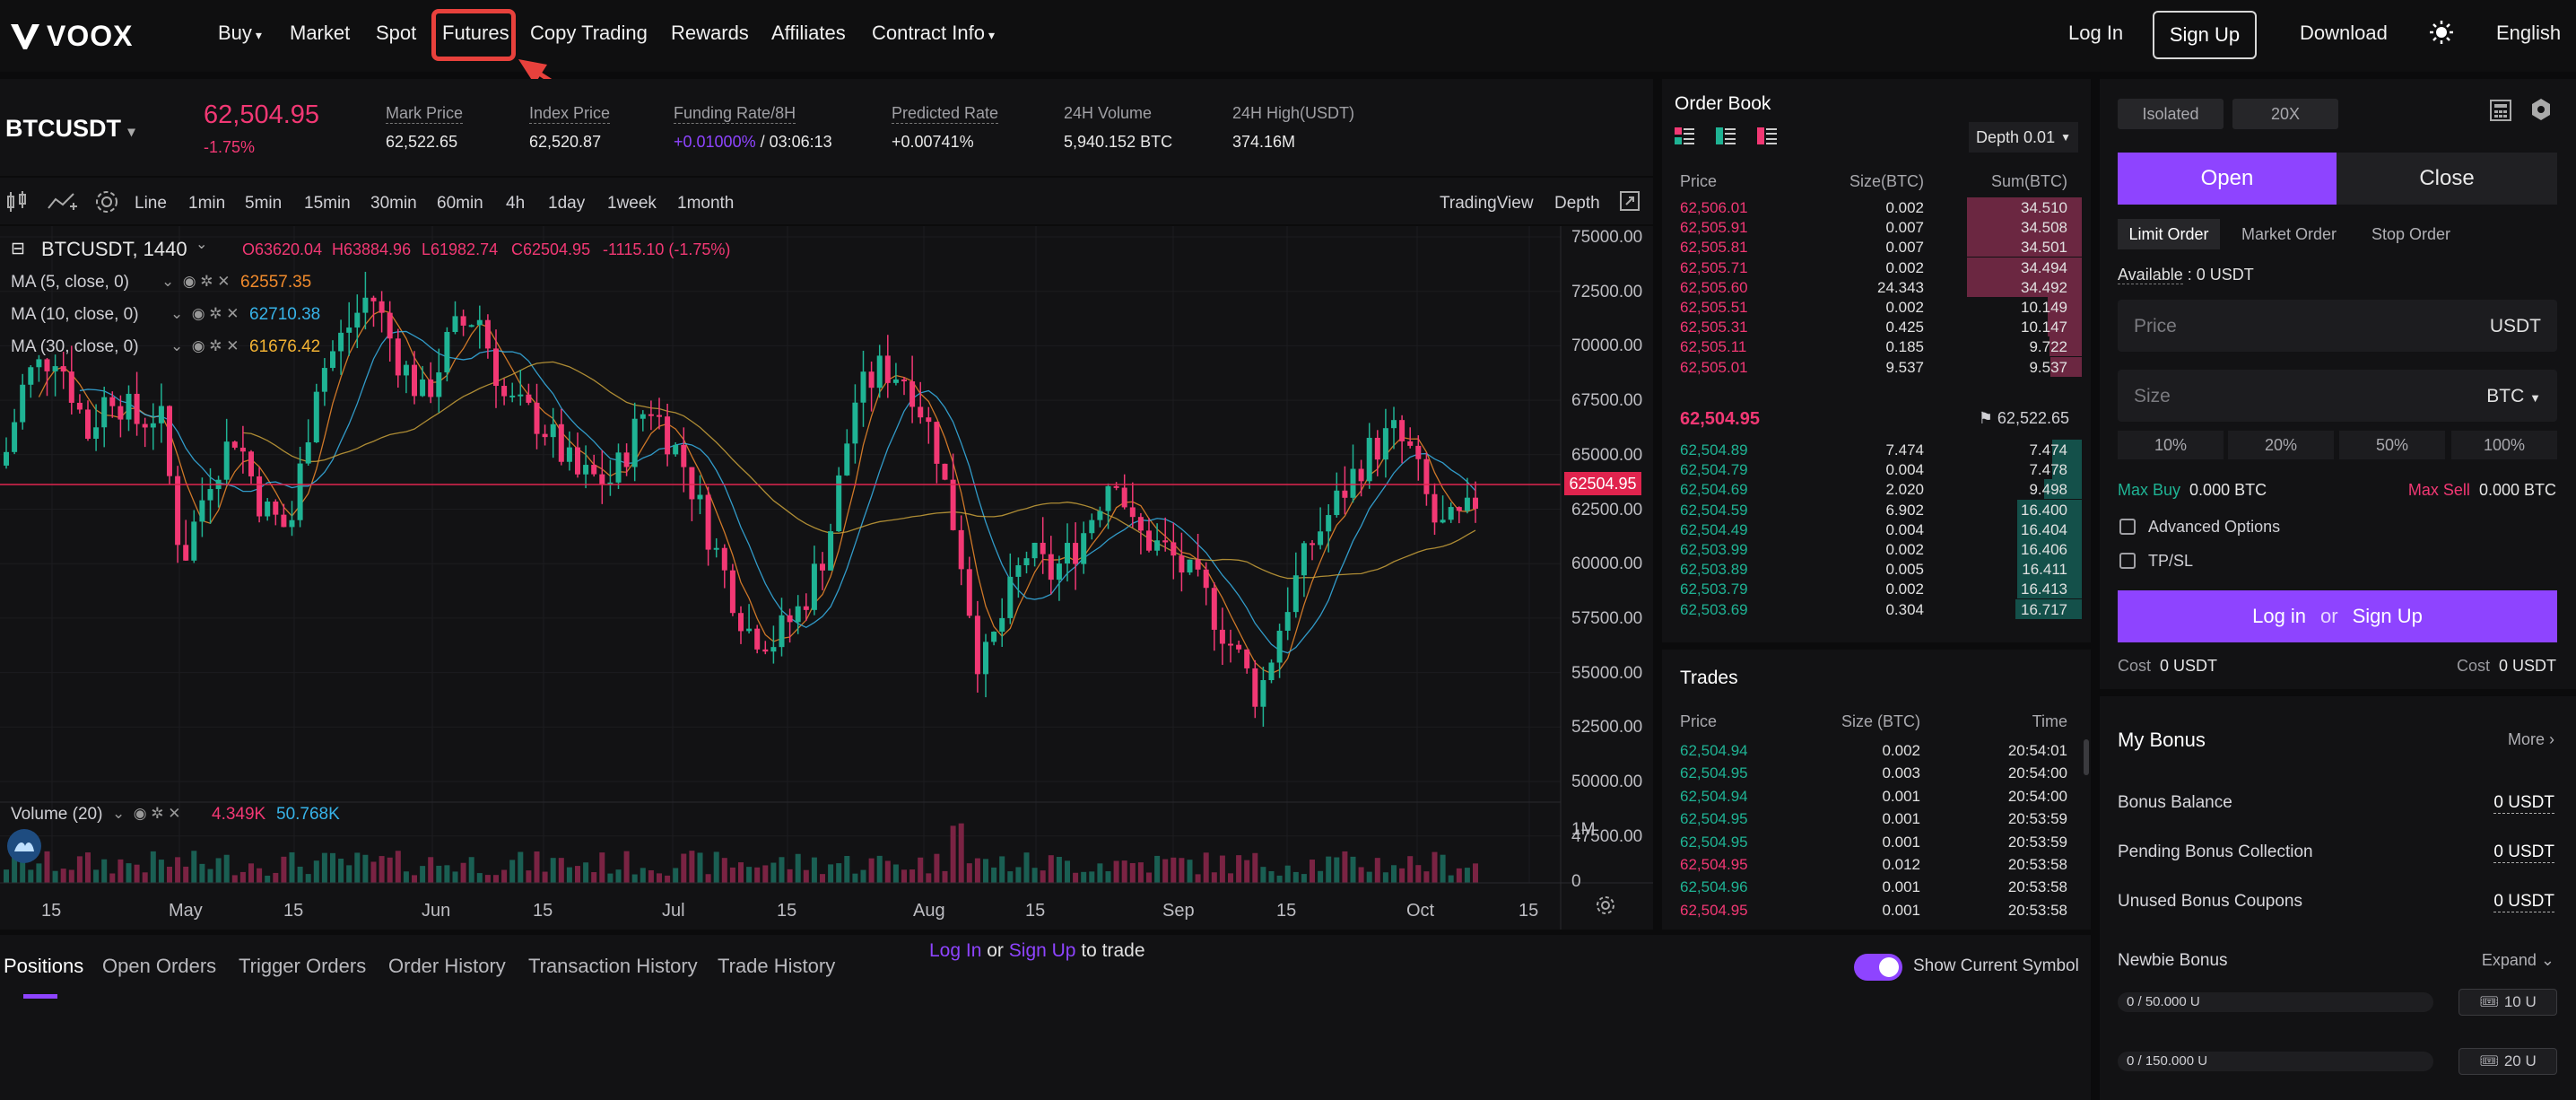 Image resolution: width=2576 pixels, height=1100 pixels. What do you see at coordinates (1042, 950) in the screenshot?
I see `prompt-signup-link: Sign Up` at bounding box center [1042, 950].